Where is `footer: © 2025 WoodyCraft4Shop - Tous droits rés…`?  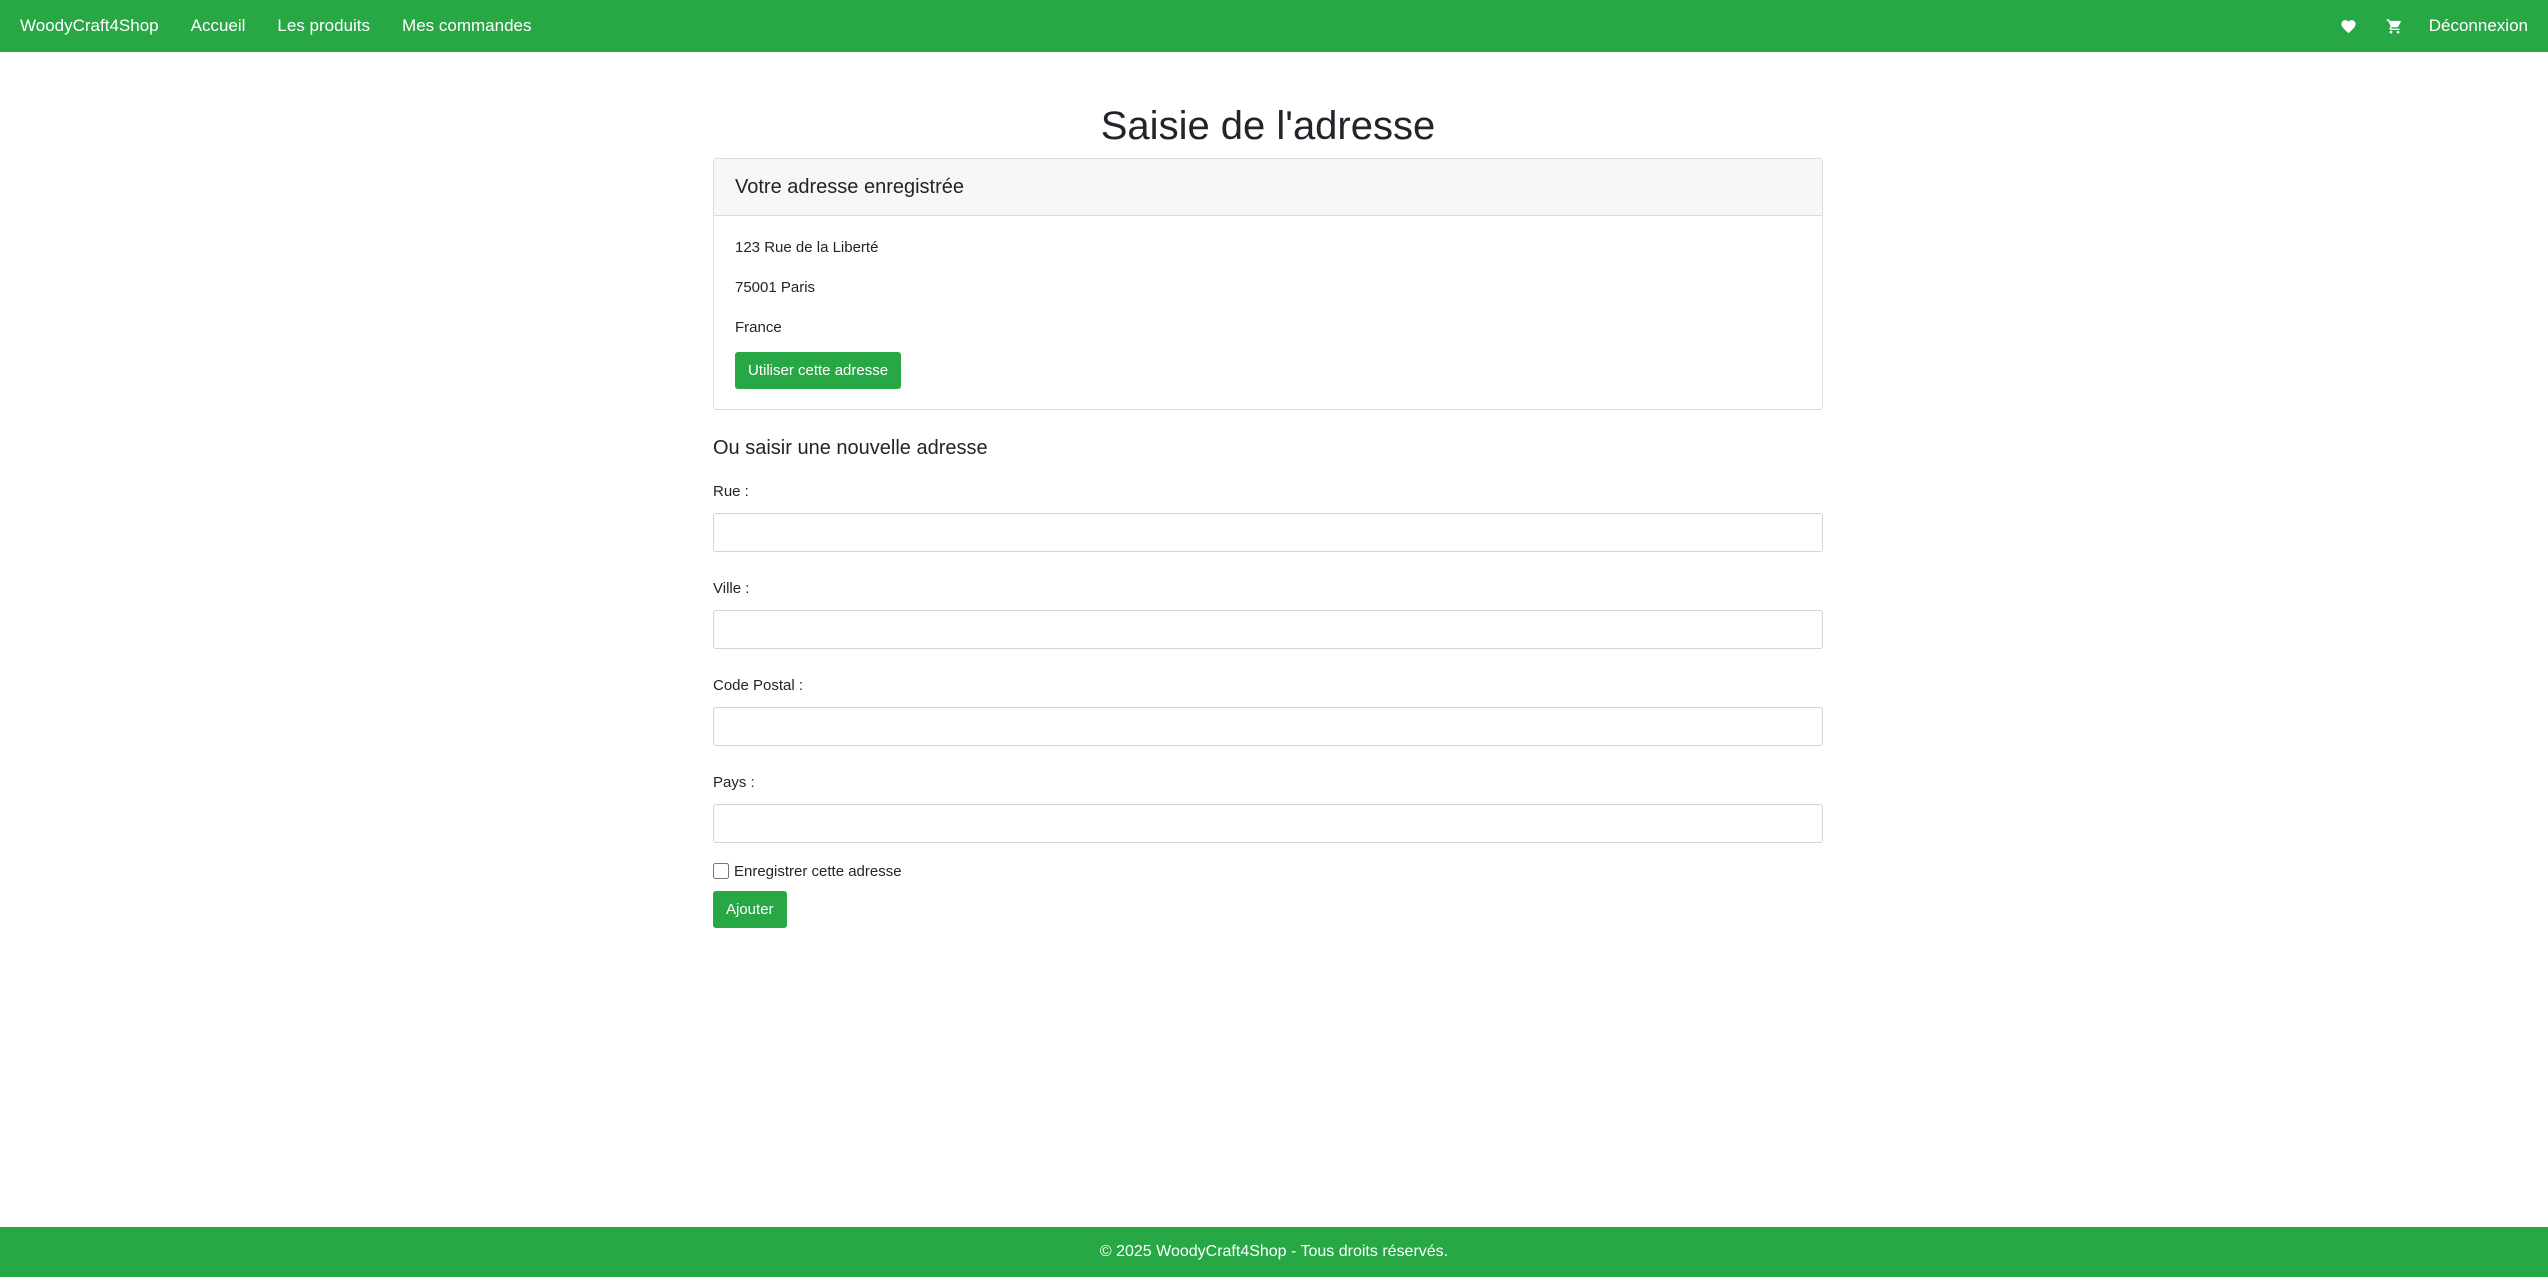
footer: © 2025 WoodyCraft4Shop - Tous droits rés… is located at coordinates (1274, 1252).